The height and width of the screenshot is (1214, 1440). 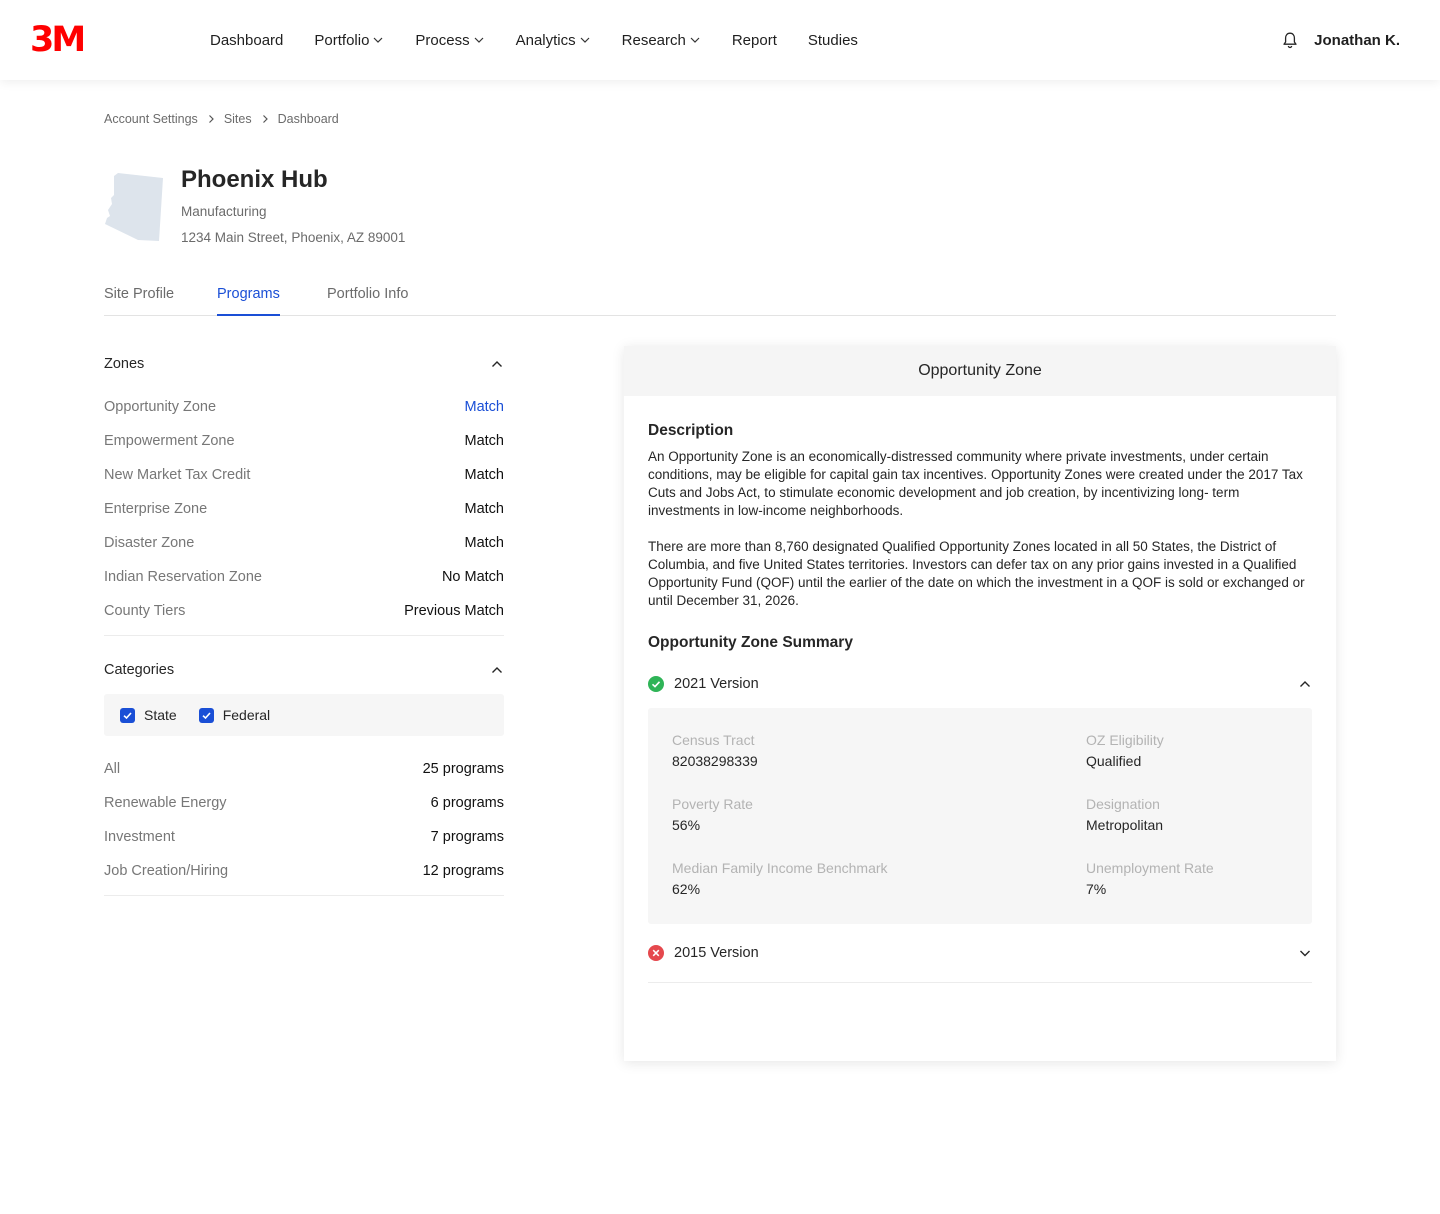 I want to click on field-label: Designation, so click(x=1123, y=804).